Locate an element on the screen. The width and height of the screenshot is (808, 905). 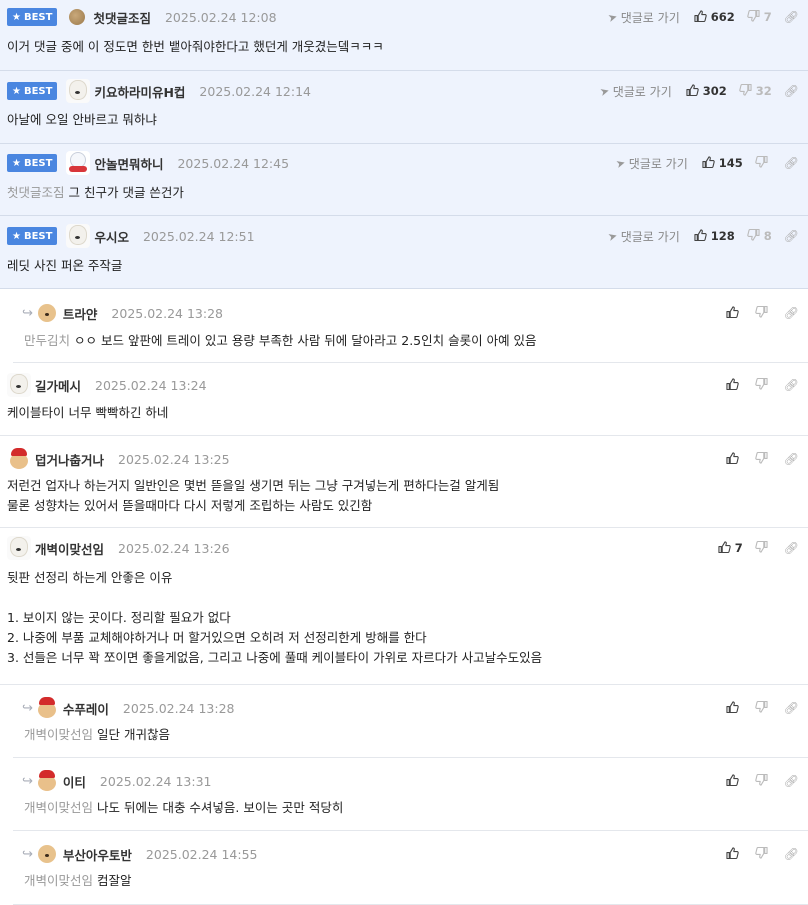
timestamp: 2025.02.24 12:51 is located at coordinates (198, 236).